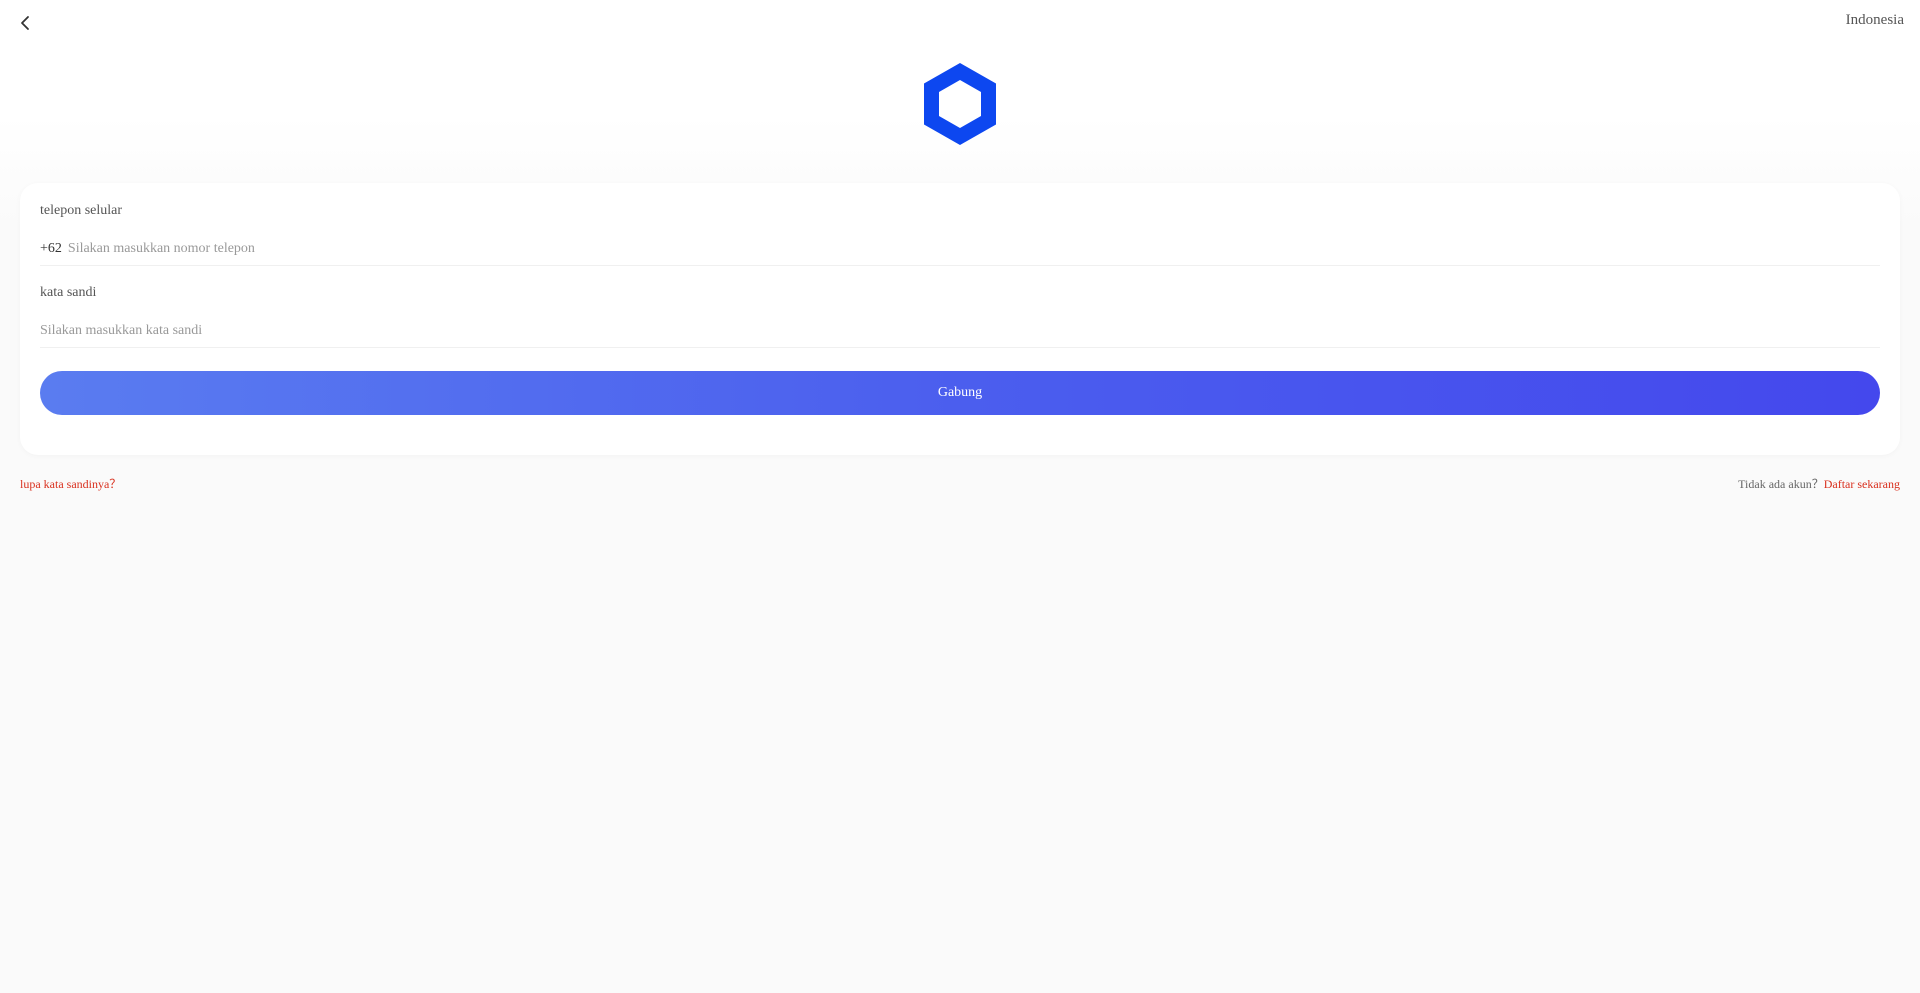 The image size is (1920, 993). Describe the element at coordinates (1781, 484) in the screenshot. I see `no-account-text: Tidak ada akun？` at that location.